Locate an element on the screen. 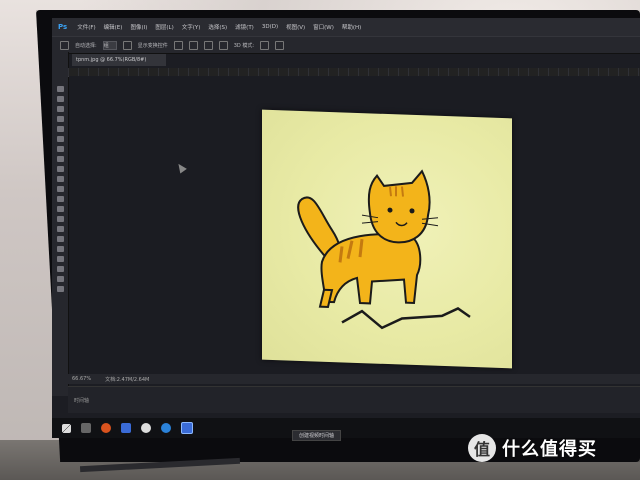 The height and width of the screenshot is (480, 640). path-select-icon is located at coordinates (60, 249).